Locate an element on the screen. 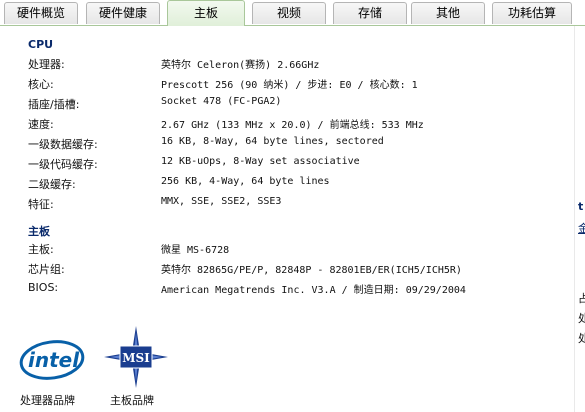 The width and height of the screenshot is (585, 412). tab-other: 其他 is located at coordinates (448, 13).